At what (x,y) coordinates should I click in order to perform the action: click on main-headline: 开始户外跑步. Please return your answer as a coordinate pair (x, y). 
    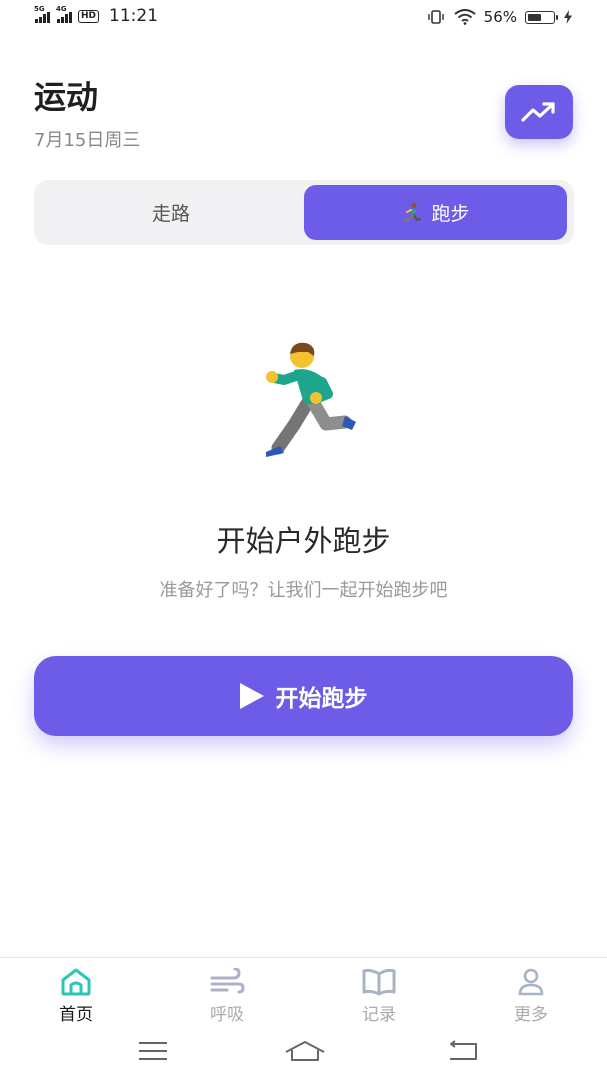
    Looking at the image, I should click on (303, 541).